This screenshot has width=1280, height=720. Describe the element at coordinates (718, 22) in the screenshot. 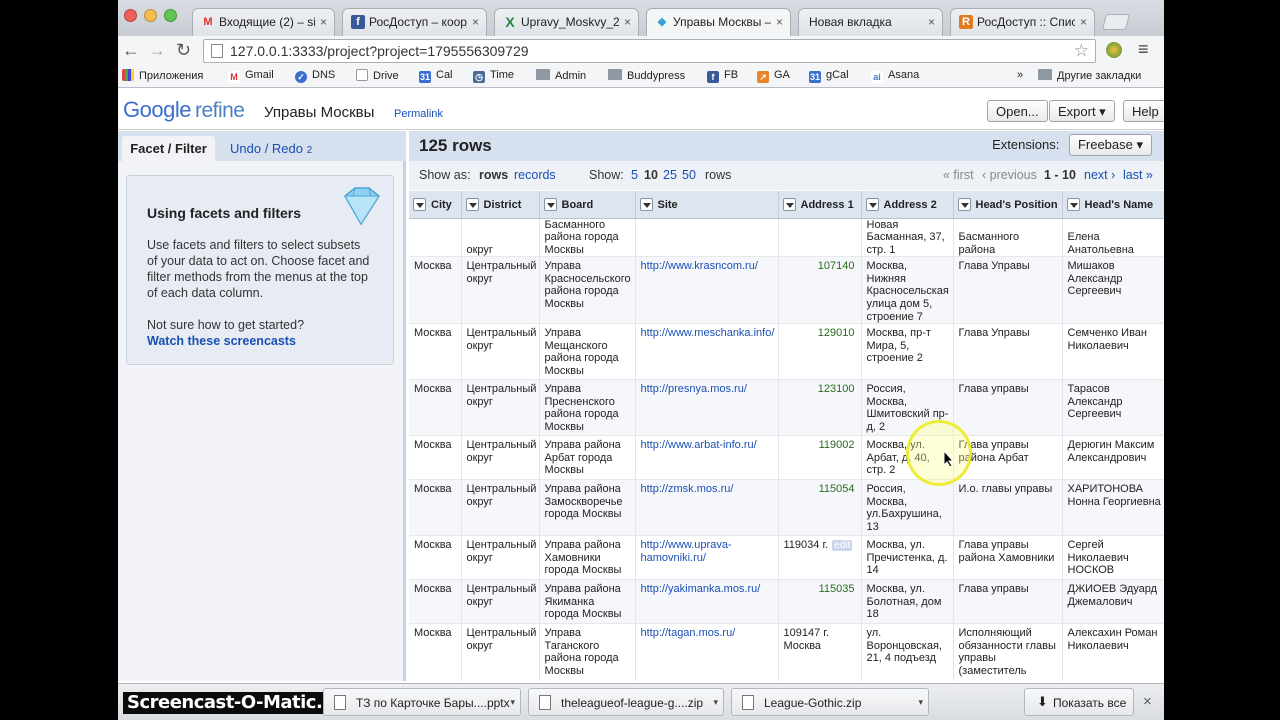

I see `tab-upravy-refine: ◆ Управы Москвы – ×` at that location.